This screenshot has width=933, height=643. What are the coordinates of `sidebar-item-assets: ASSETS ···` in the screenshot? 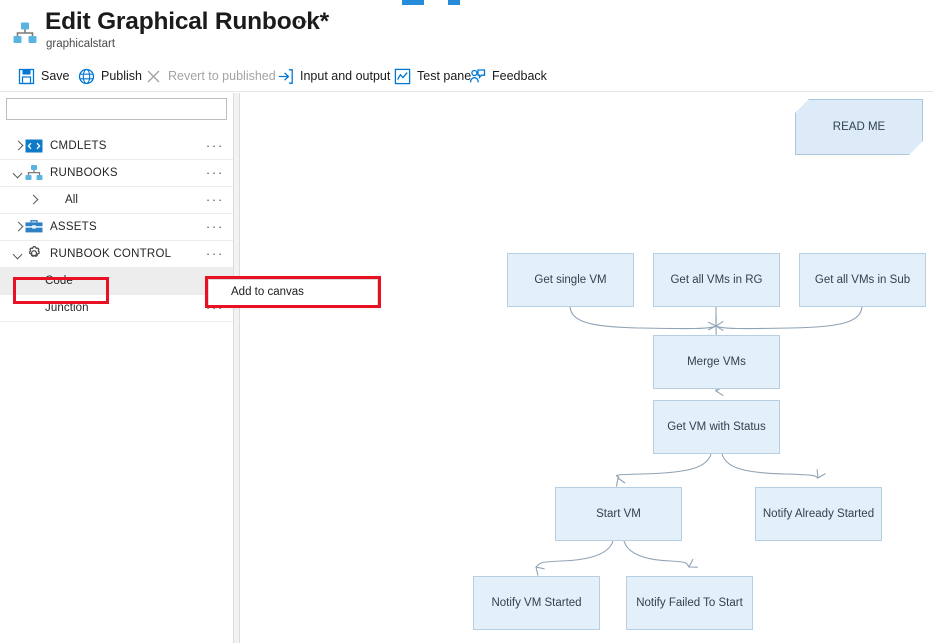 It's located at (116, 227).